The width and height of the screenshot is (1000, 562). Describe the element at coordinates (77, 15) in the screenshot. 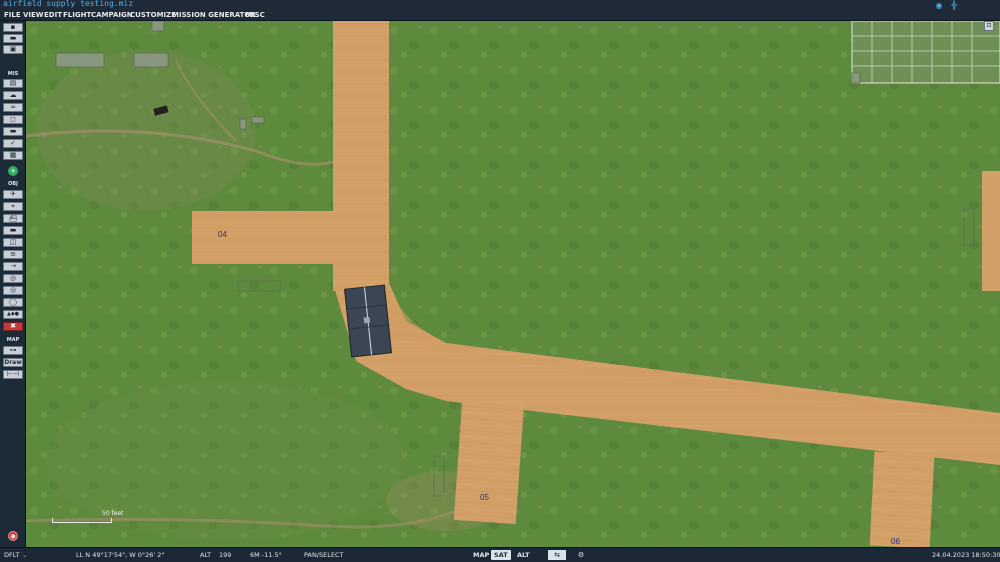

I see `menu-flight: FLIGHT` at that location.